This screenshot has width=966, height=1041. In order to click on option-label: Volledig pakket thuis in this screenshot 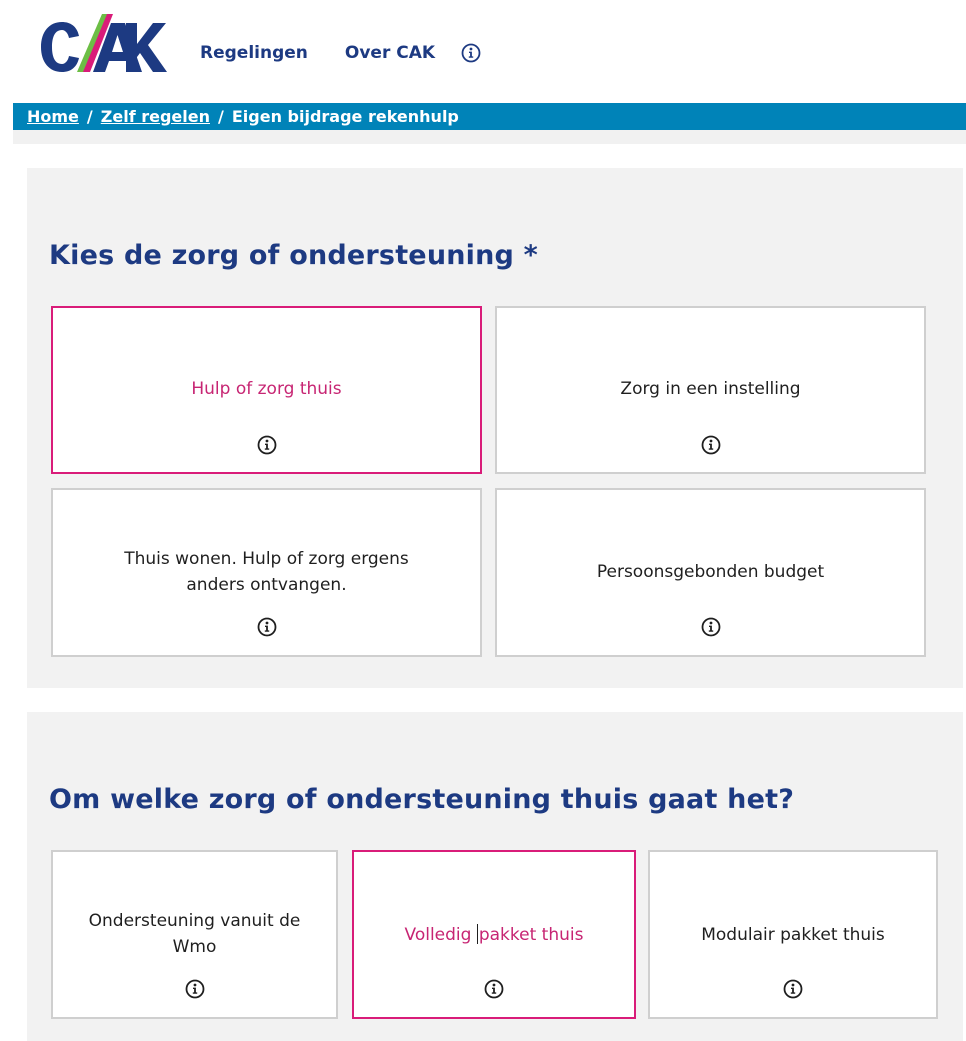, I will do `click(494, 935)`.